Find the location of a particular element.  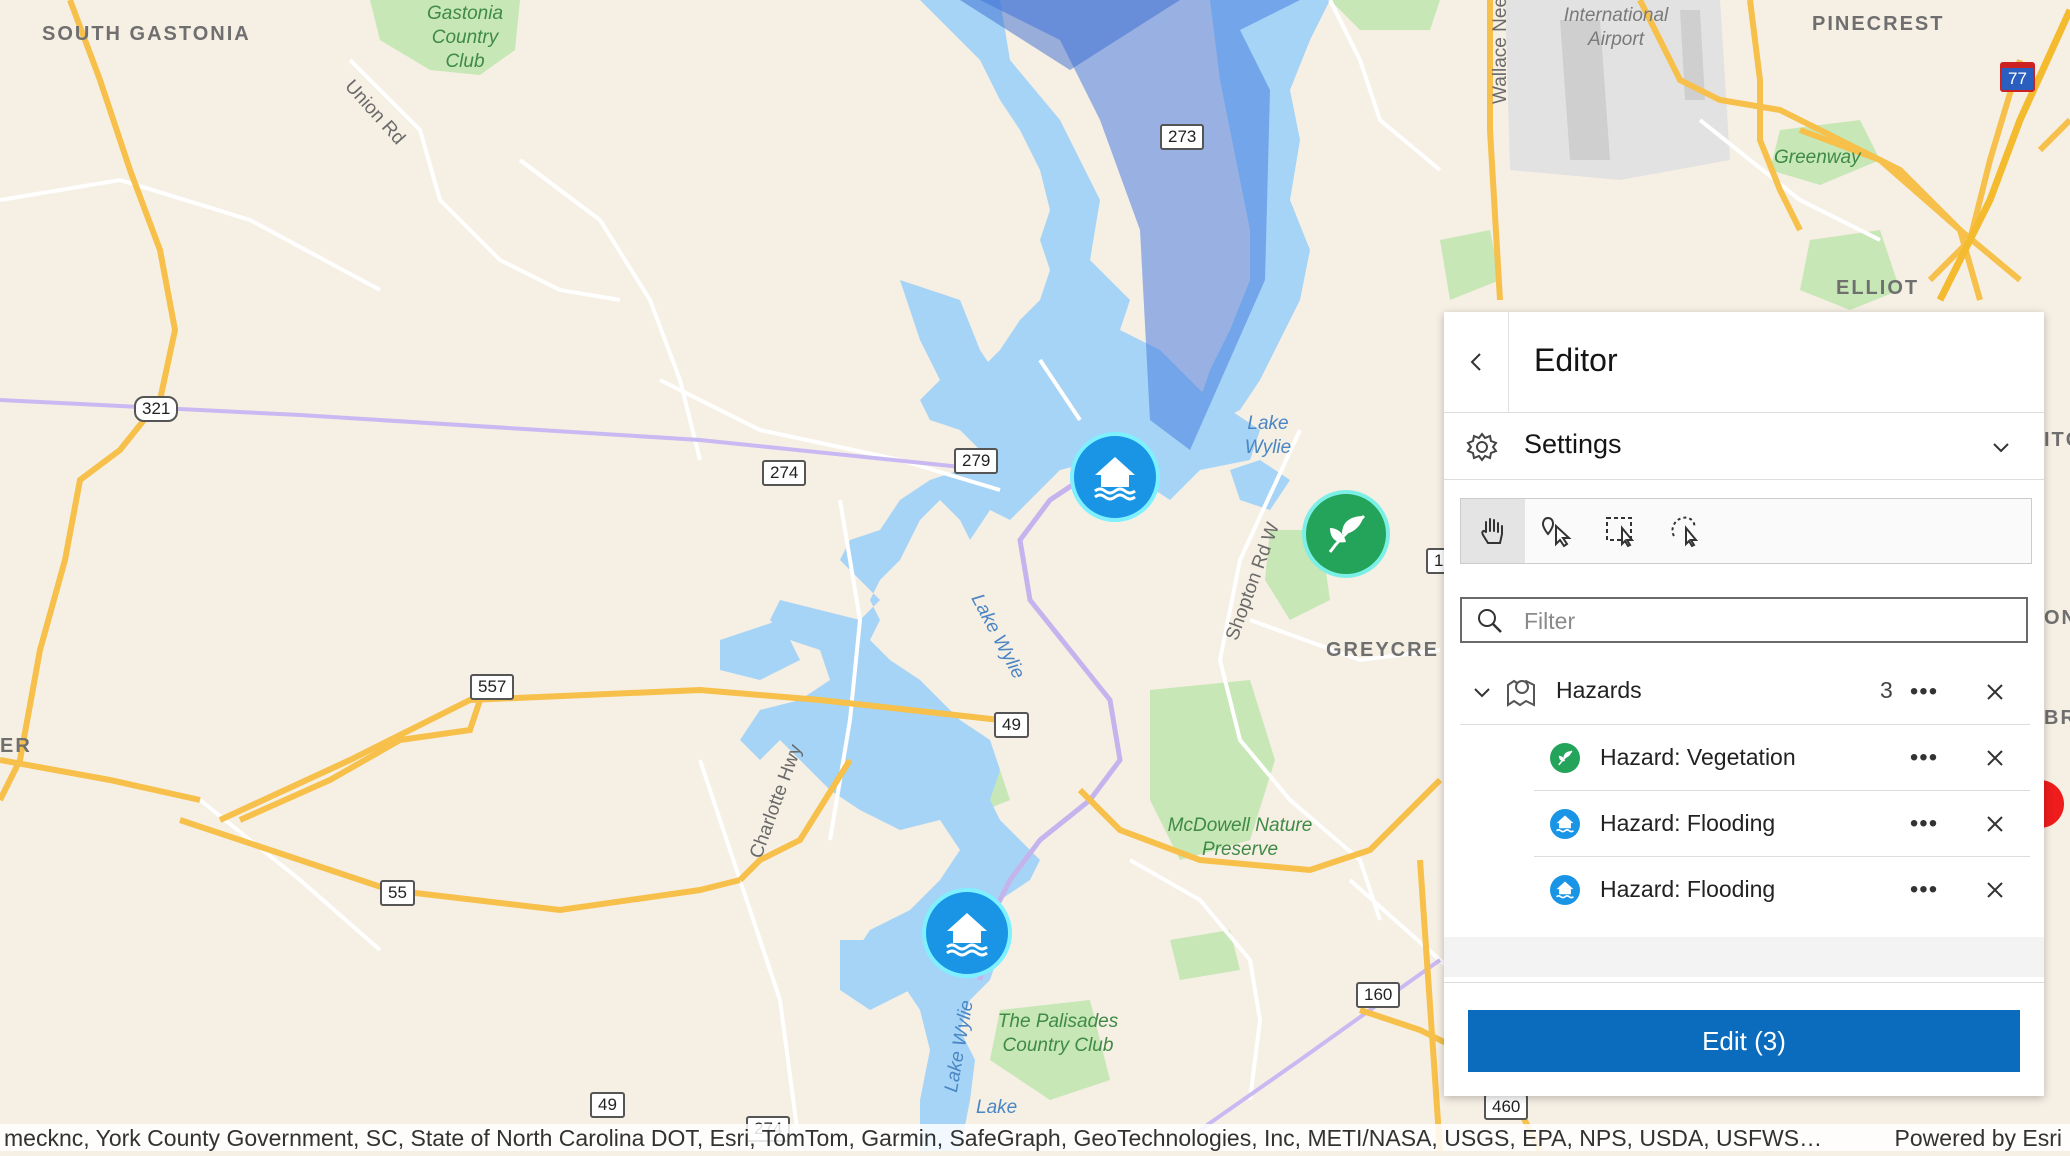

hand-icon is located at coordinates (1492, 531).